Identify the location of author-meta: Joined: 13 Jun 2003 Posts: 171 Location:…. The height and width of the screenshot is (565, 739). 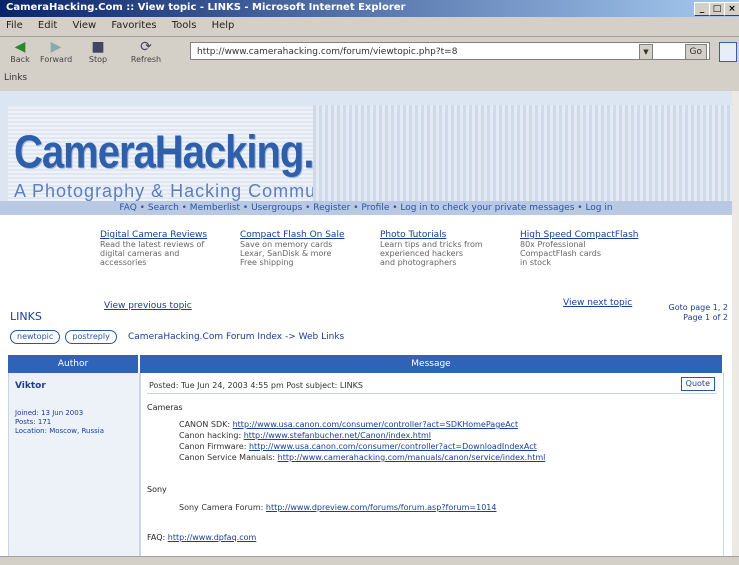
(59, 422).